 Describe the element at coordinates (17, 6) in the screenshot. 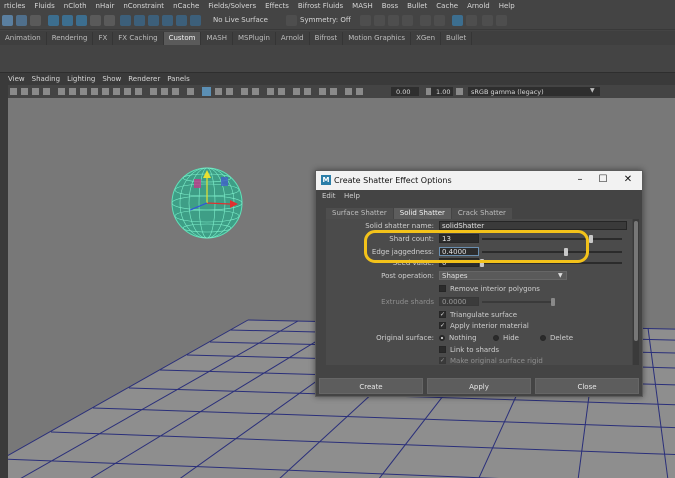

I see `menu-rticles: rticles` at that location.